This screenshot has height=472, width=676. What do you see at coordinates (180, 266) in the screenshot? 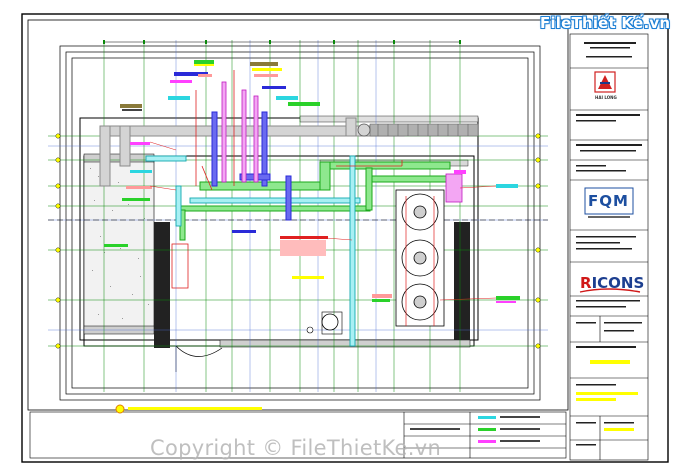
I see `electrical-panel` at bounding box center [180, 266].